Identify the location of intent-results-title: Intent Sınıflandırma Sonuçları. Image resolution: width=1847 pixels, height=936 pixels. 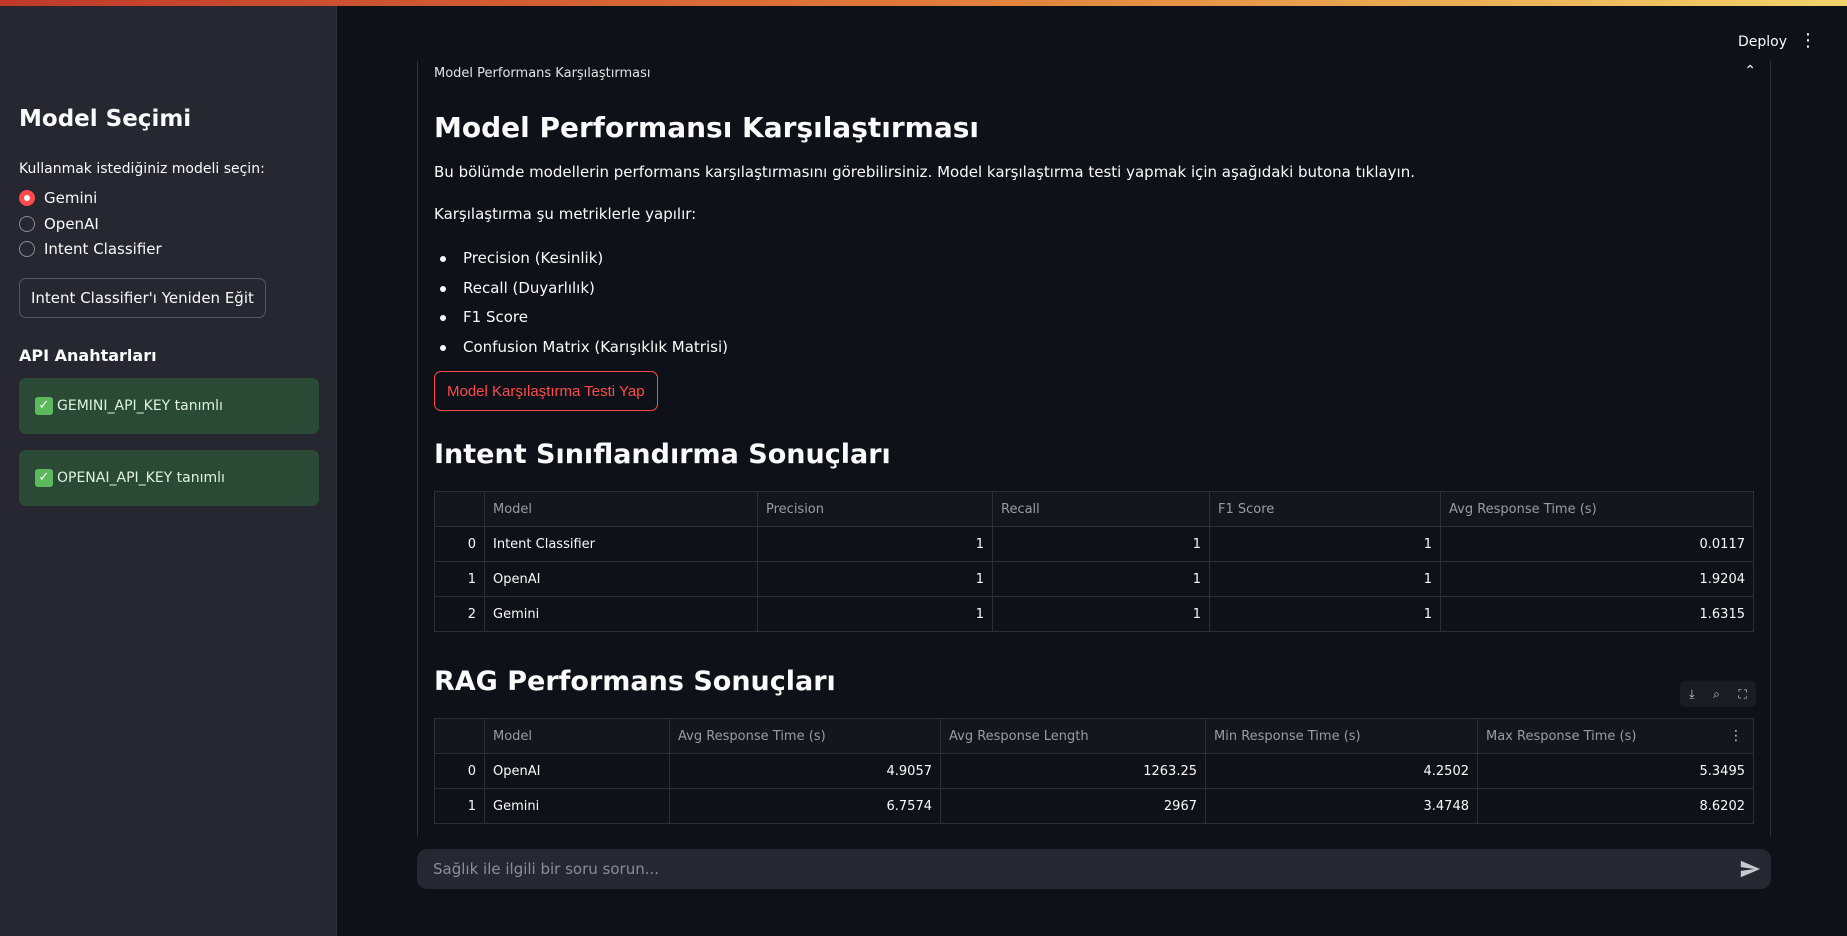
(662, 454).